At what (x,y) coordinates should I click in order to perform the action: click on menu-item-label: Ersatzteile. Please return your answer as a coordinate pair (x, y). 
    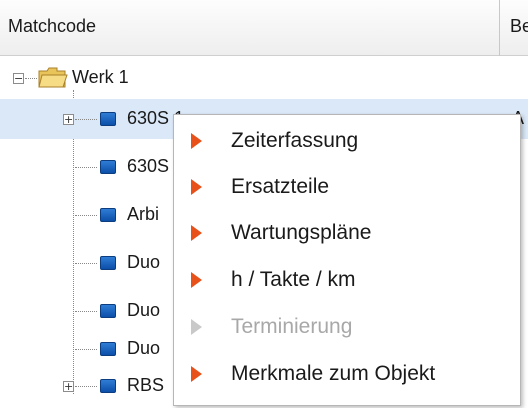
    Looking at the image, I should click on (280, 186).